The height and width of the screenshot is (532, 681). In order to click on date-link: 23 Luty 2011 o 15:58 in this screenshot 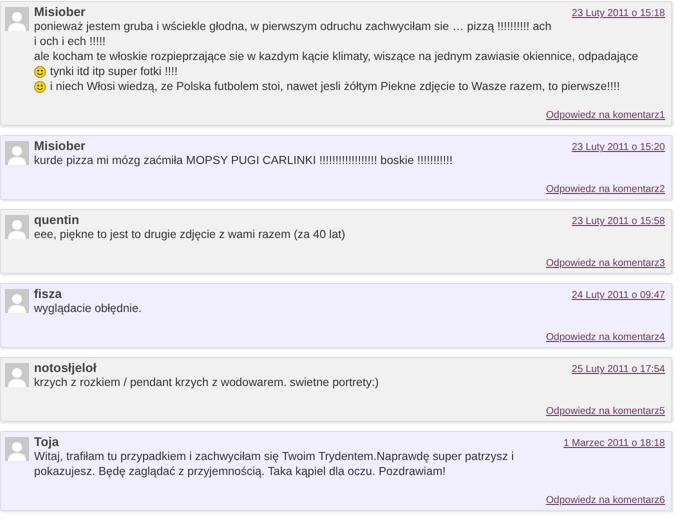, I will do `click(618, 221)`.